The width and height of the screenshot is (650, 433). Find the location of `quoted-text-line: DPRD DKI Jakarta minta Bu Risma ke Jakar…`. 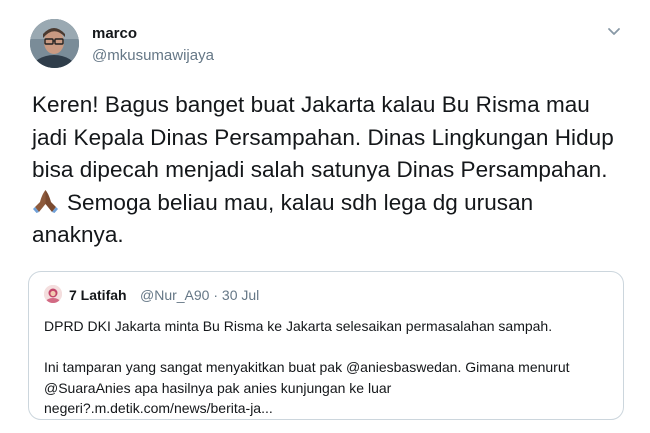

quoted-text-line: DPRD DKI Jakarta minta Bu Risma ke Jakar… is located at coordinates (298, 326).